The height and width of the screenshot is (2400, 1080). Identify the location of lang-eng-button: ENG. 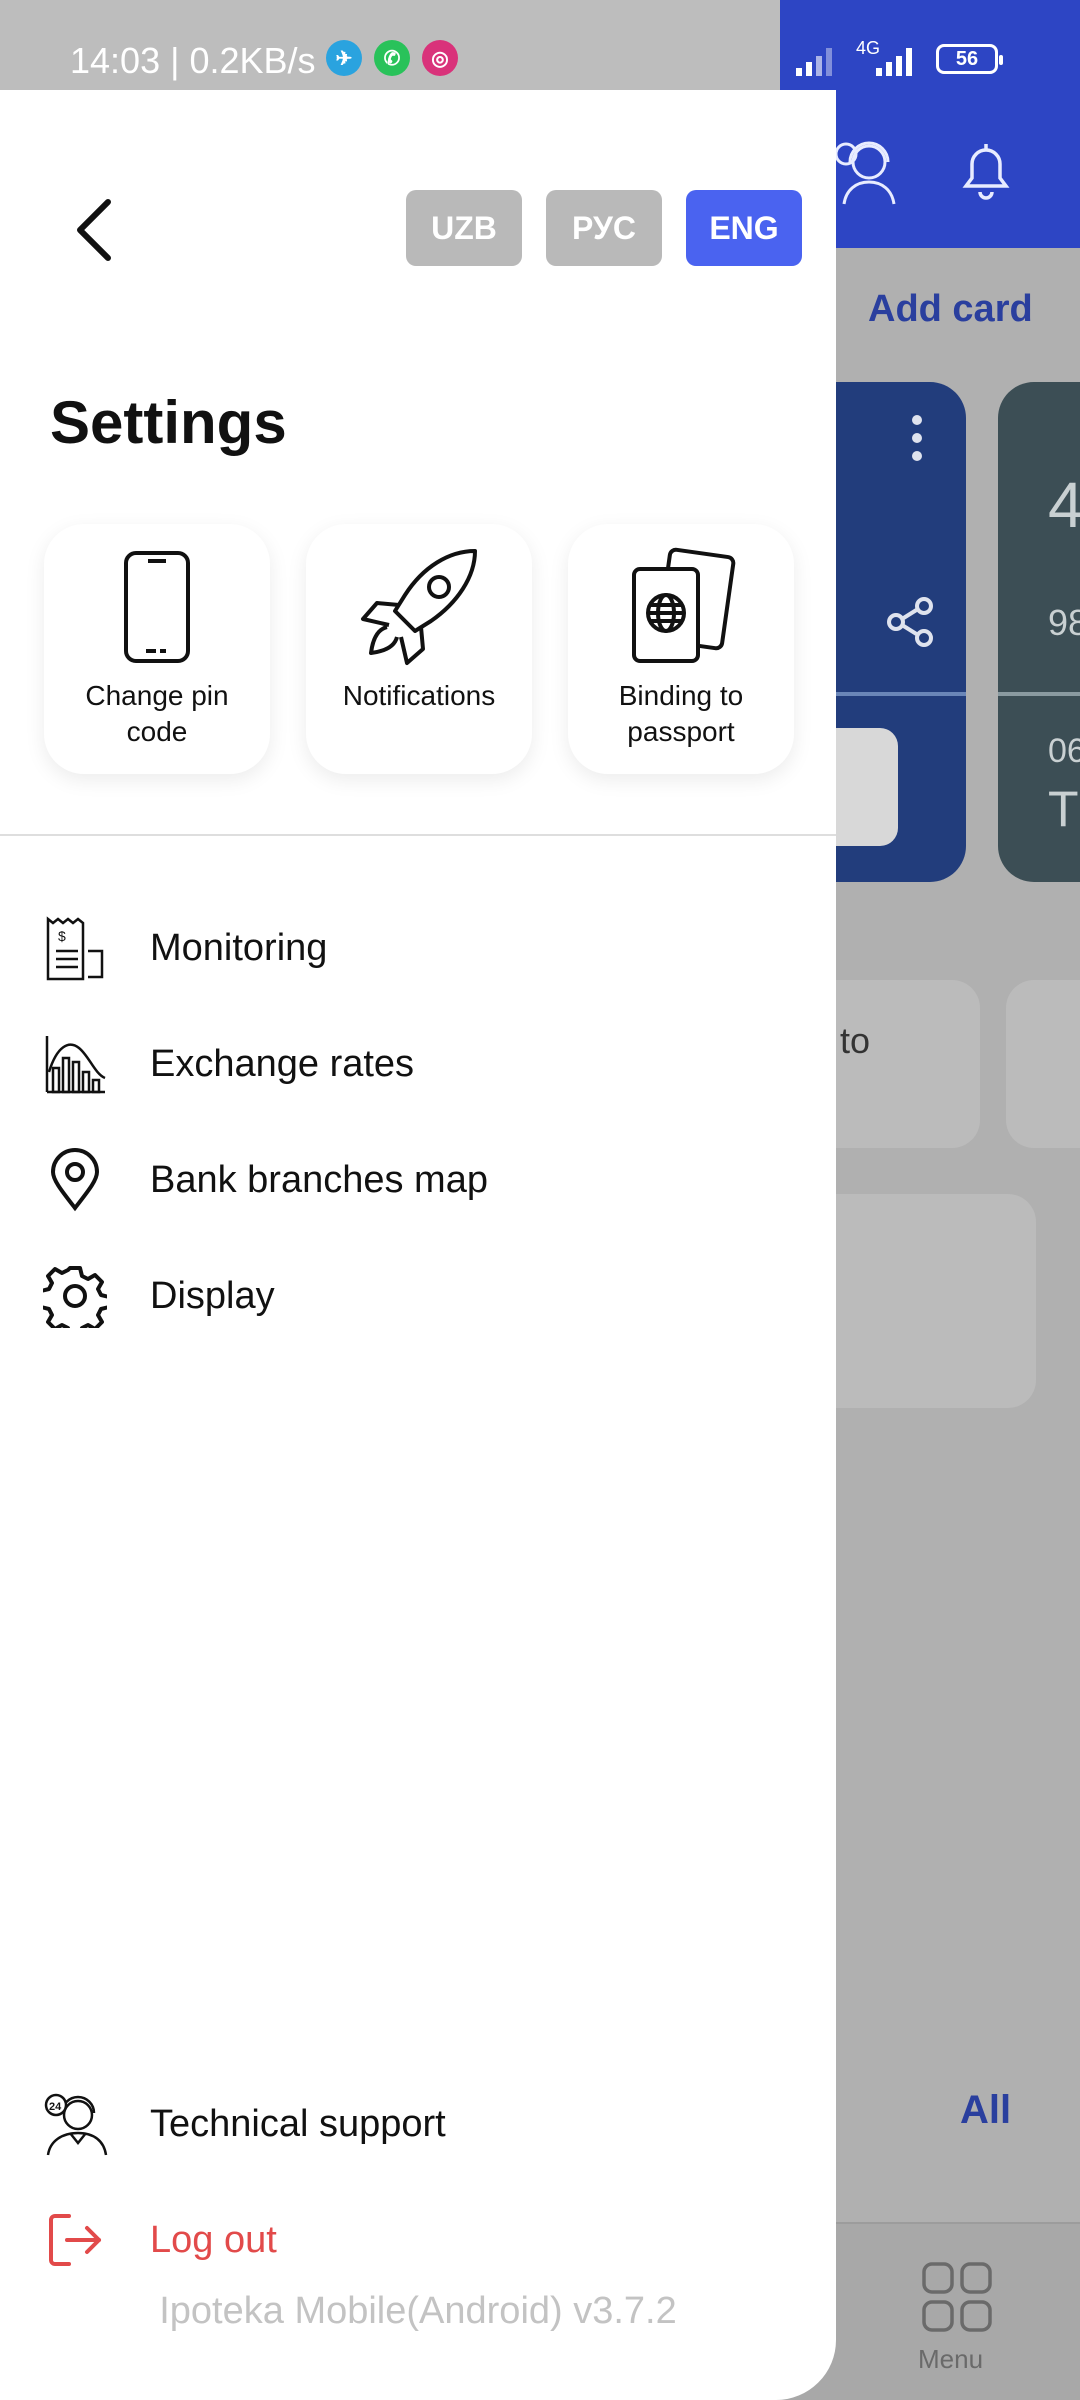
(744, 228).